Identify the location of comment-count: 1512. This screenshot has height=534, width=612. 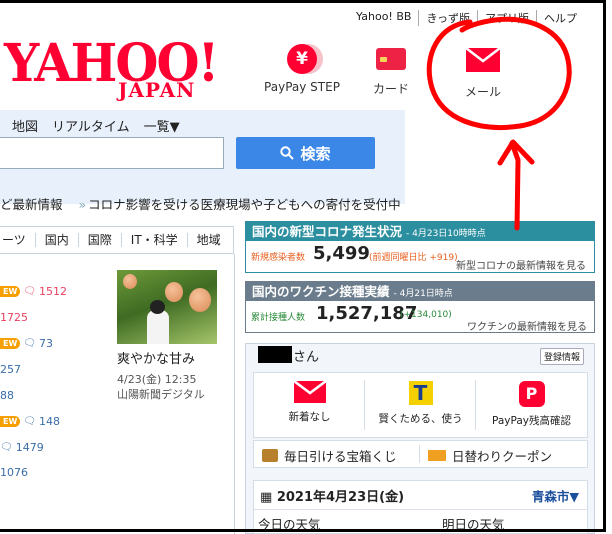
(53, 291).